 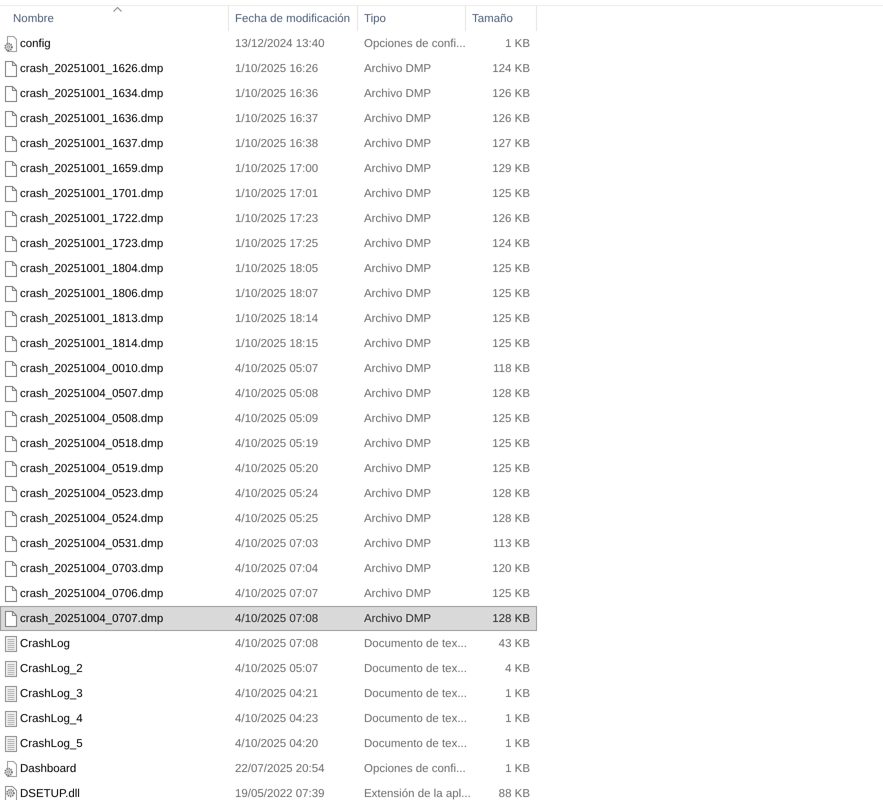 I want to click on file-row: crash_20251001_1814.dmp 1/10/2025 18:15 Archivo DMP 125 KB, so click(x=268, y=343).